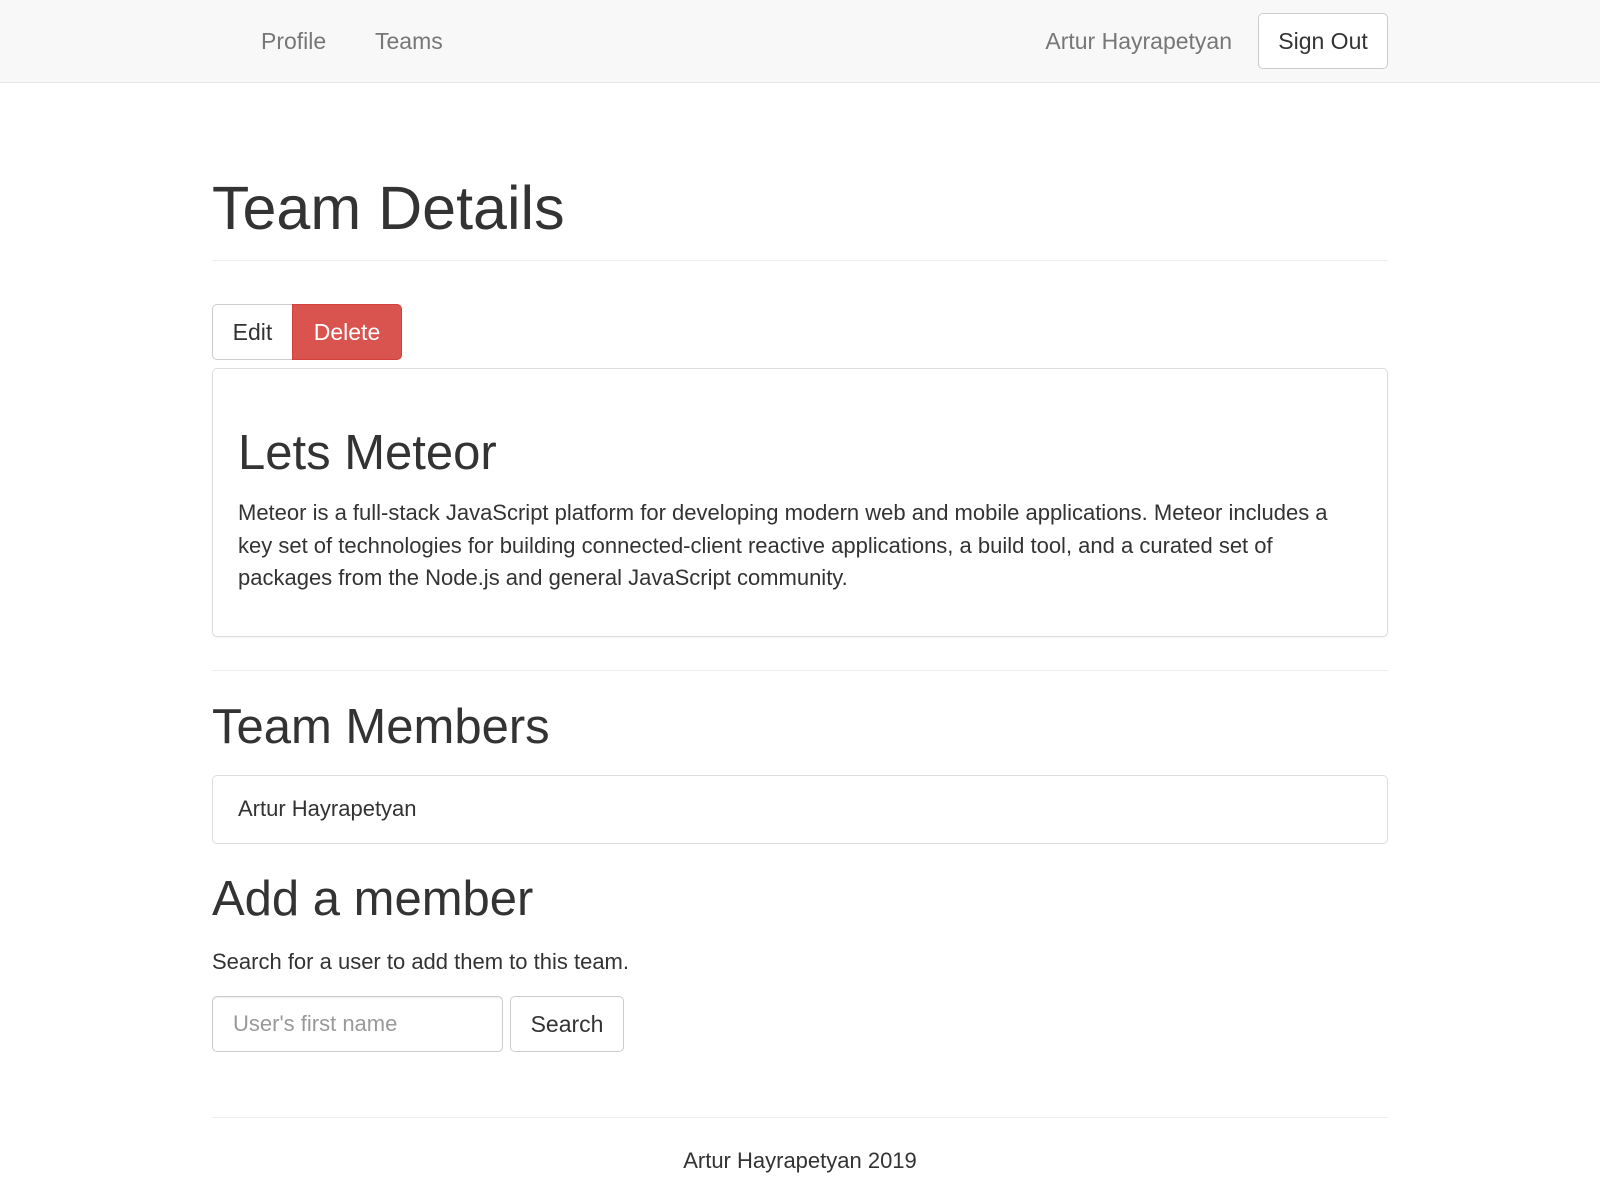 The height and width of the screenshot is (1200, 1600). Describe the element at coordinates (357, 1024) in the screenshot. I see `user-search-input` at that location.